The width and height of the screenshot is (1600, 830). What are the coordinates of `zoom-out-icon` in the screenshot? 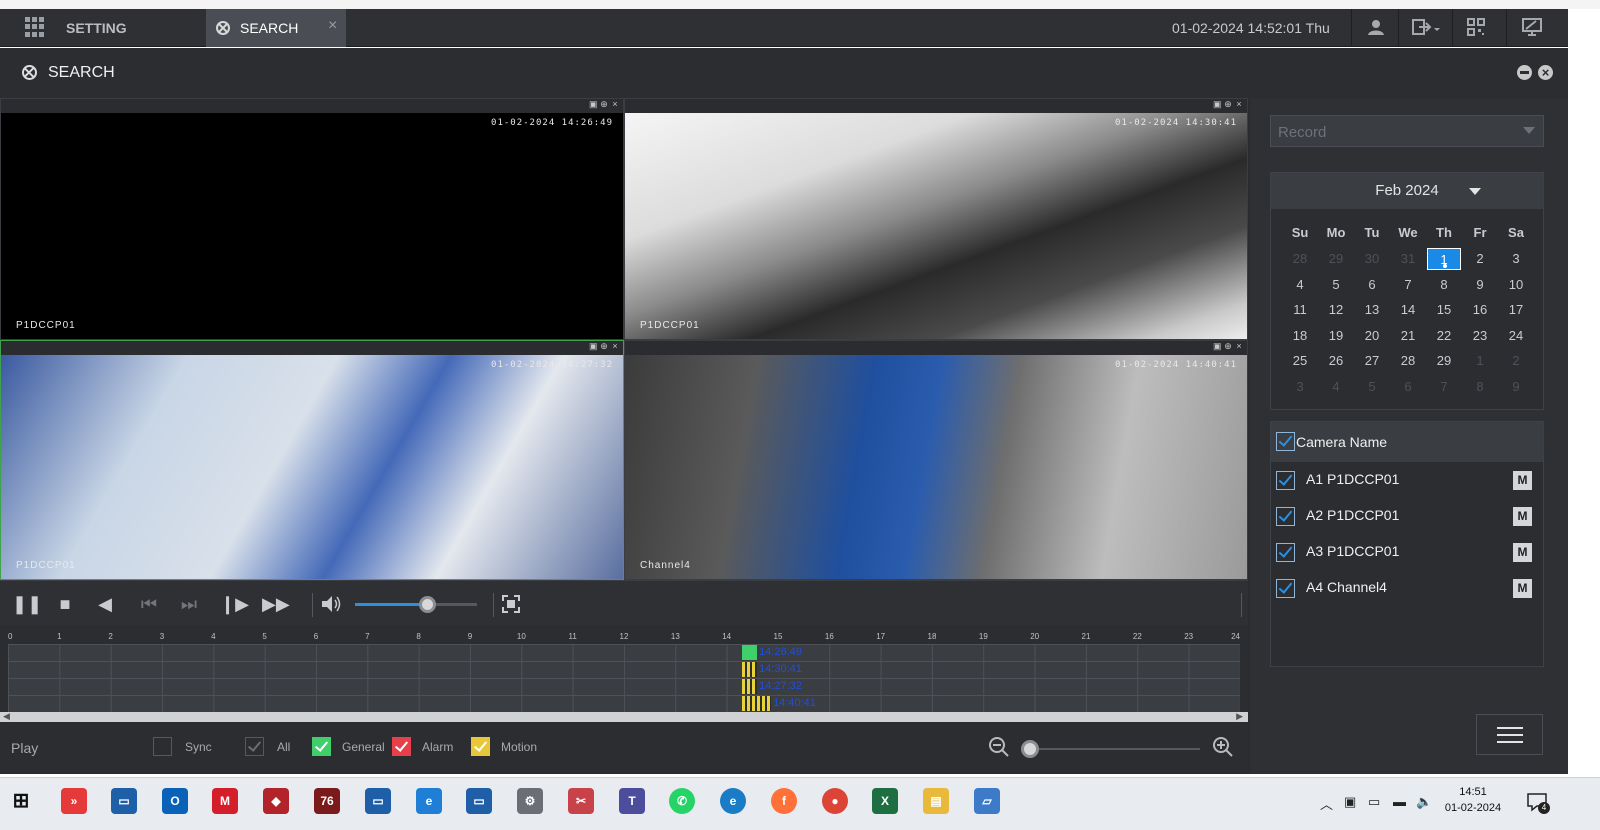 It's located at (999, 747).